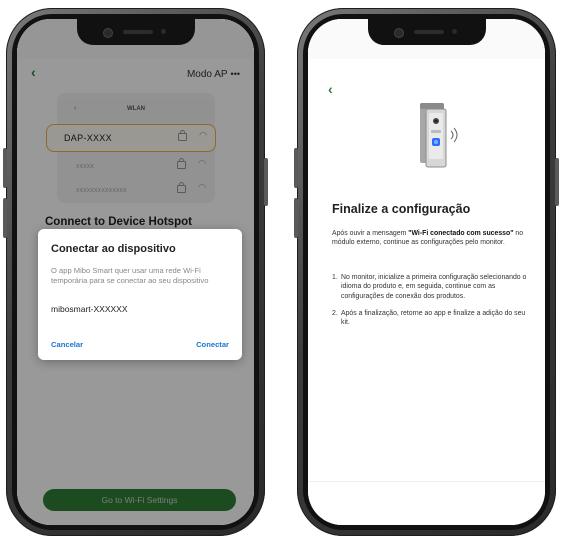 The width and height of the screenshot is (561, 539). Describe the element at coordinates (212, 344) in the screenshot. I see `connect-button: Conectar` at that location.